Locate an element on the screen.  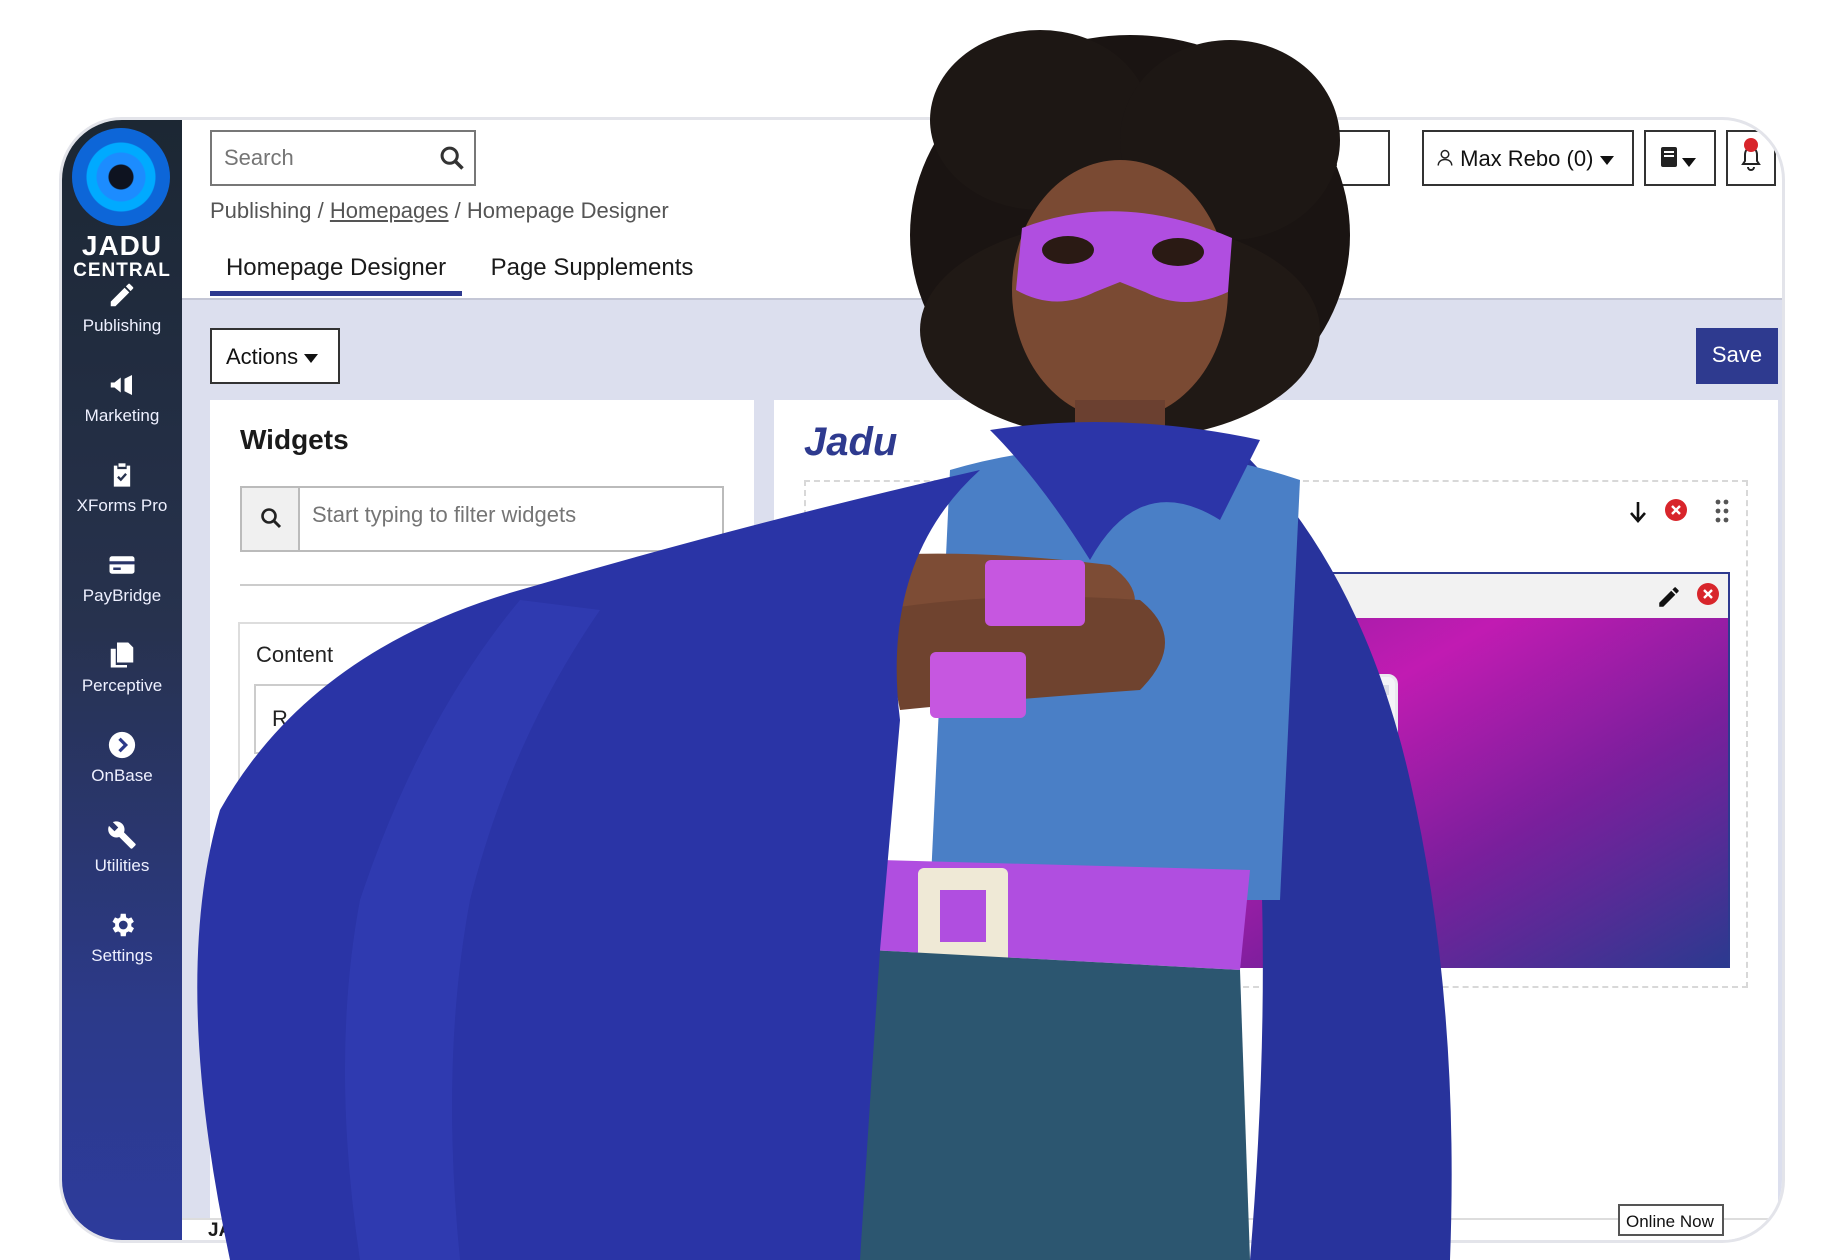
logo-line2: CENTRAL is located at coordinates (122, 270).